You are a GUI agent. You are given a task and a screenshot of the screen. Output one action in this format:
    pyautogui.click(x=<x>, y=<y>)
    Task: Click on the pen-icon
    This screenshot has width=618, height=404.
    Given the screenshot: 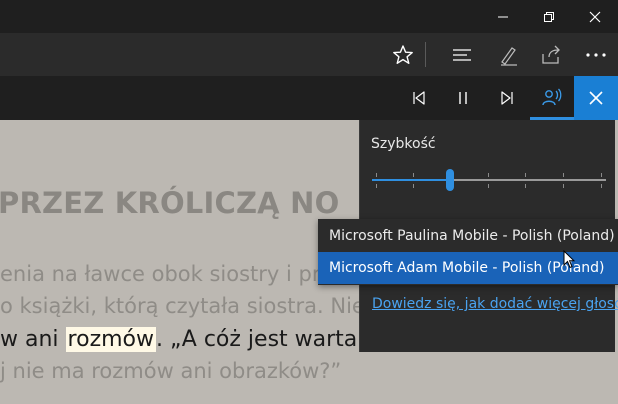 What is the action you would take?
    pyautogui.click(x=509, y=56)
    